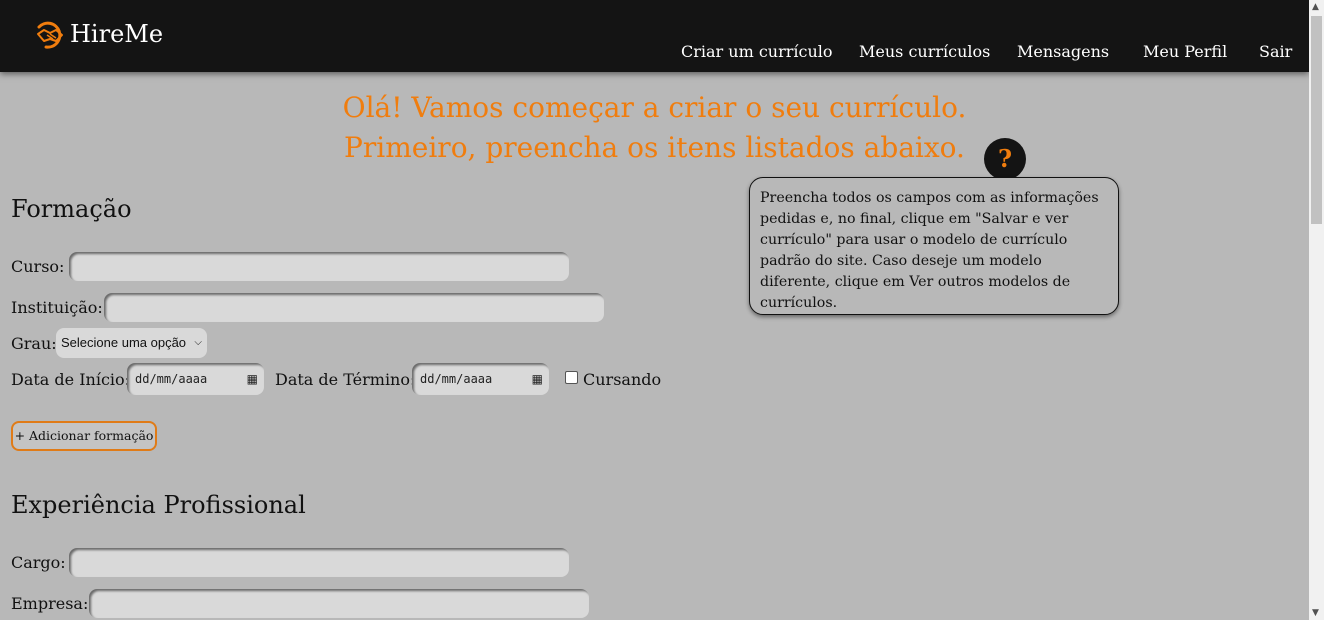 This screenshot has height=620, width=1324. What do you see at coordinates (1275, 51) in the screenshot?
I see `nav-logout: Sair` at bounding box center [1275, 51].